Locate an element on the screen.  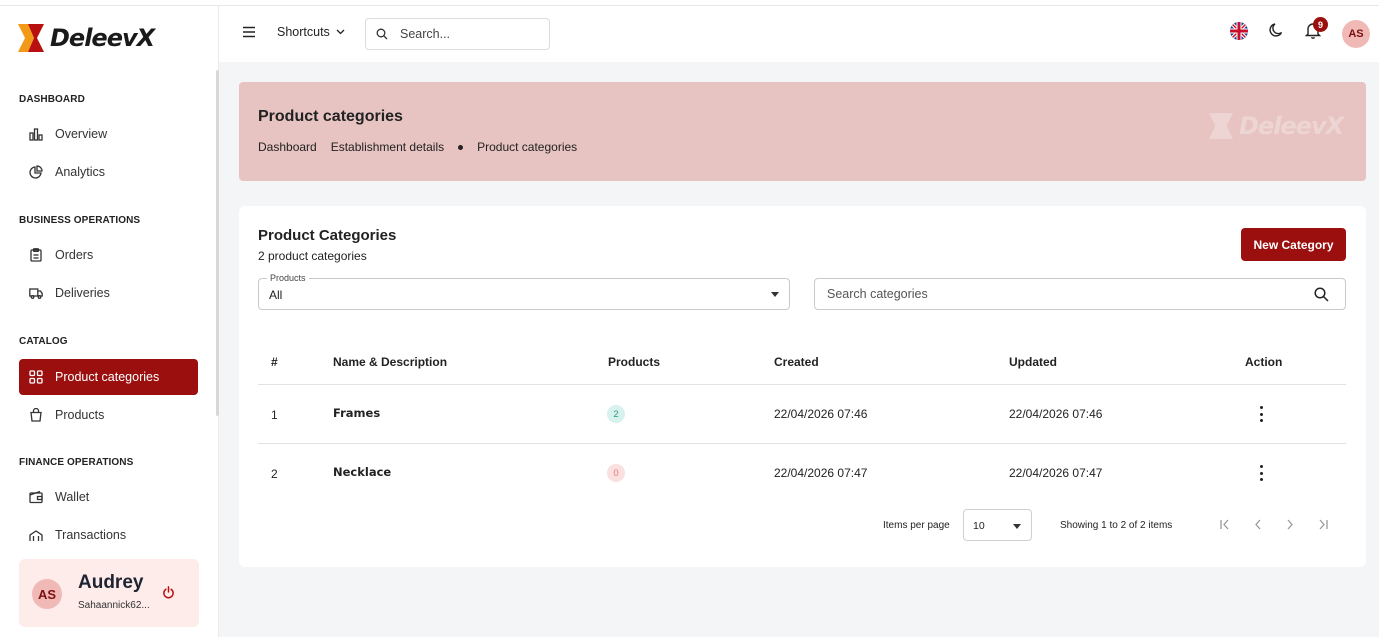
section-title-business-operations: BUSINESS OPERATIONS is located at coordinates (80, 220).